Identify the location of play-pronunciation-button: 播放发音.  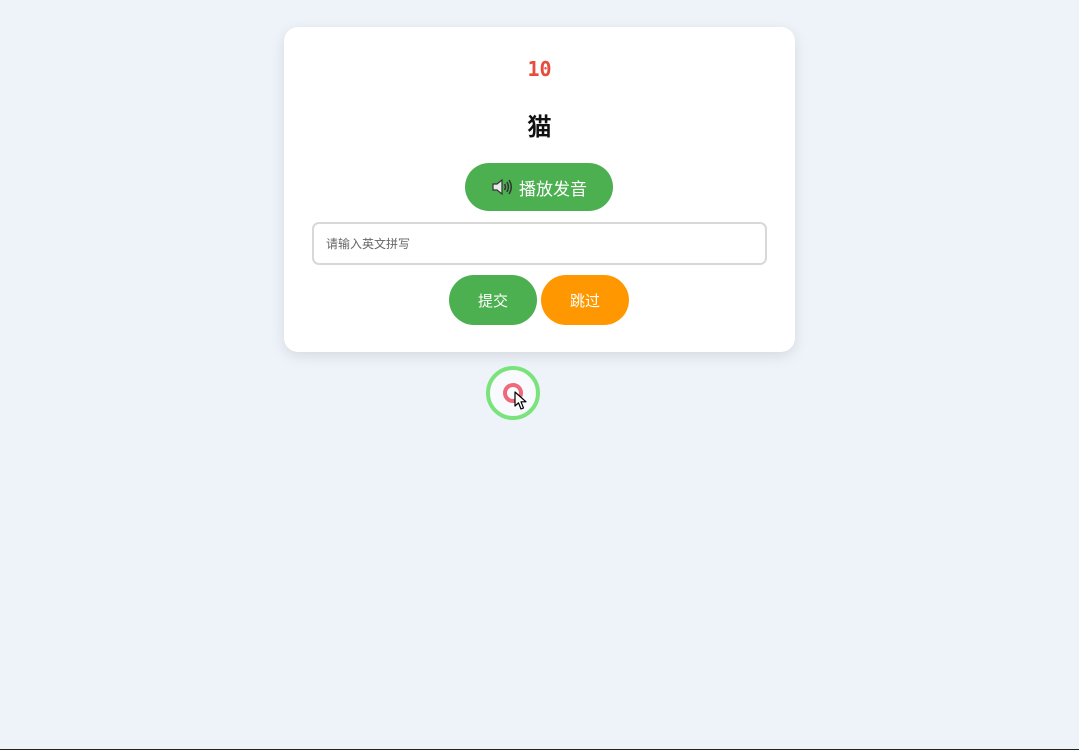
(539, 187).